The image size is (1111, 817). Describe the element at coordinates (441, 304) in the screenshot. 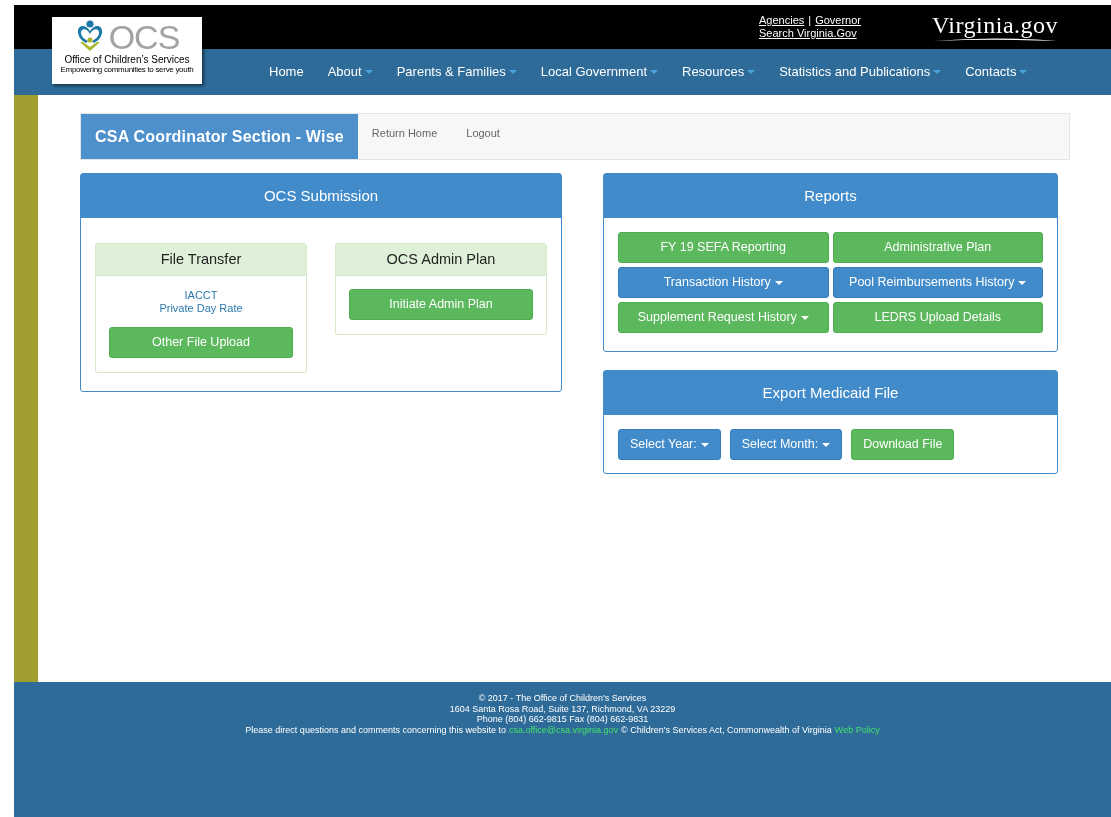

I see `button: Initiate Admin Plan` at that location.